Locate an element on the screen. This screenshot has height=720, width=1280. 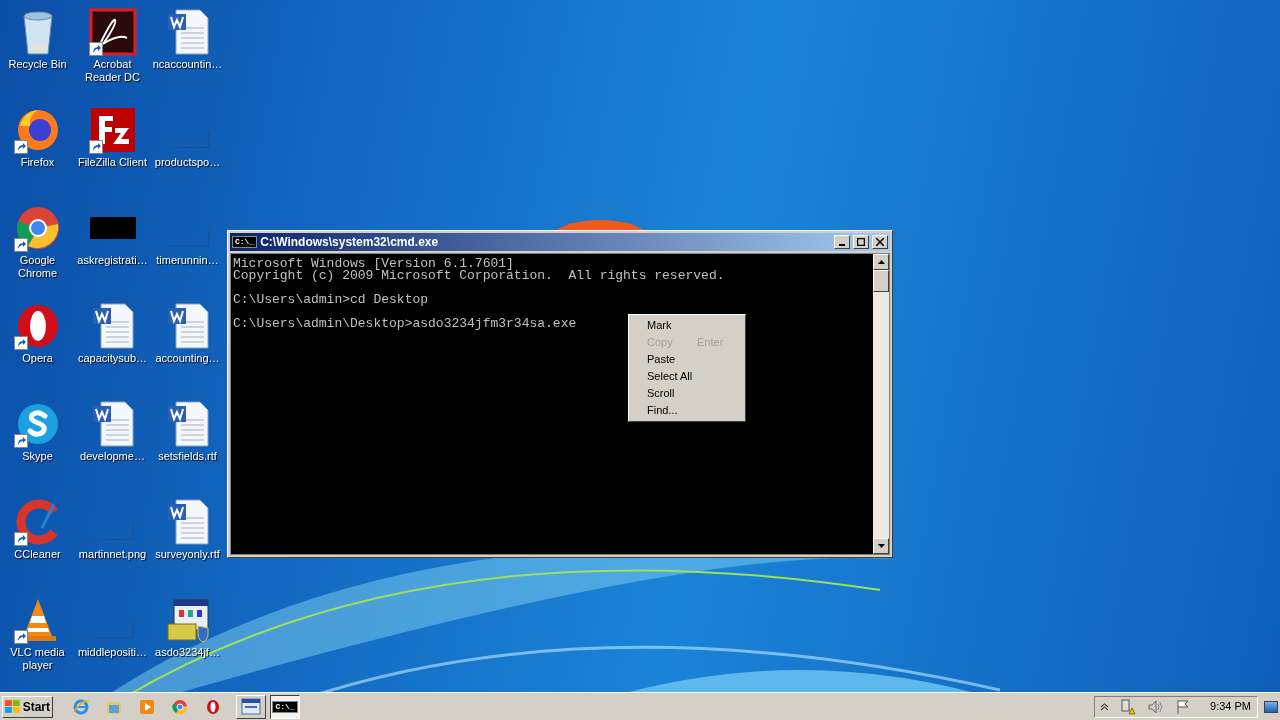
start-button: Start is located at coordinates (27, 706).